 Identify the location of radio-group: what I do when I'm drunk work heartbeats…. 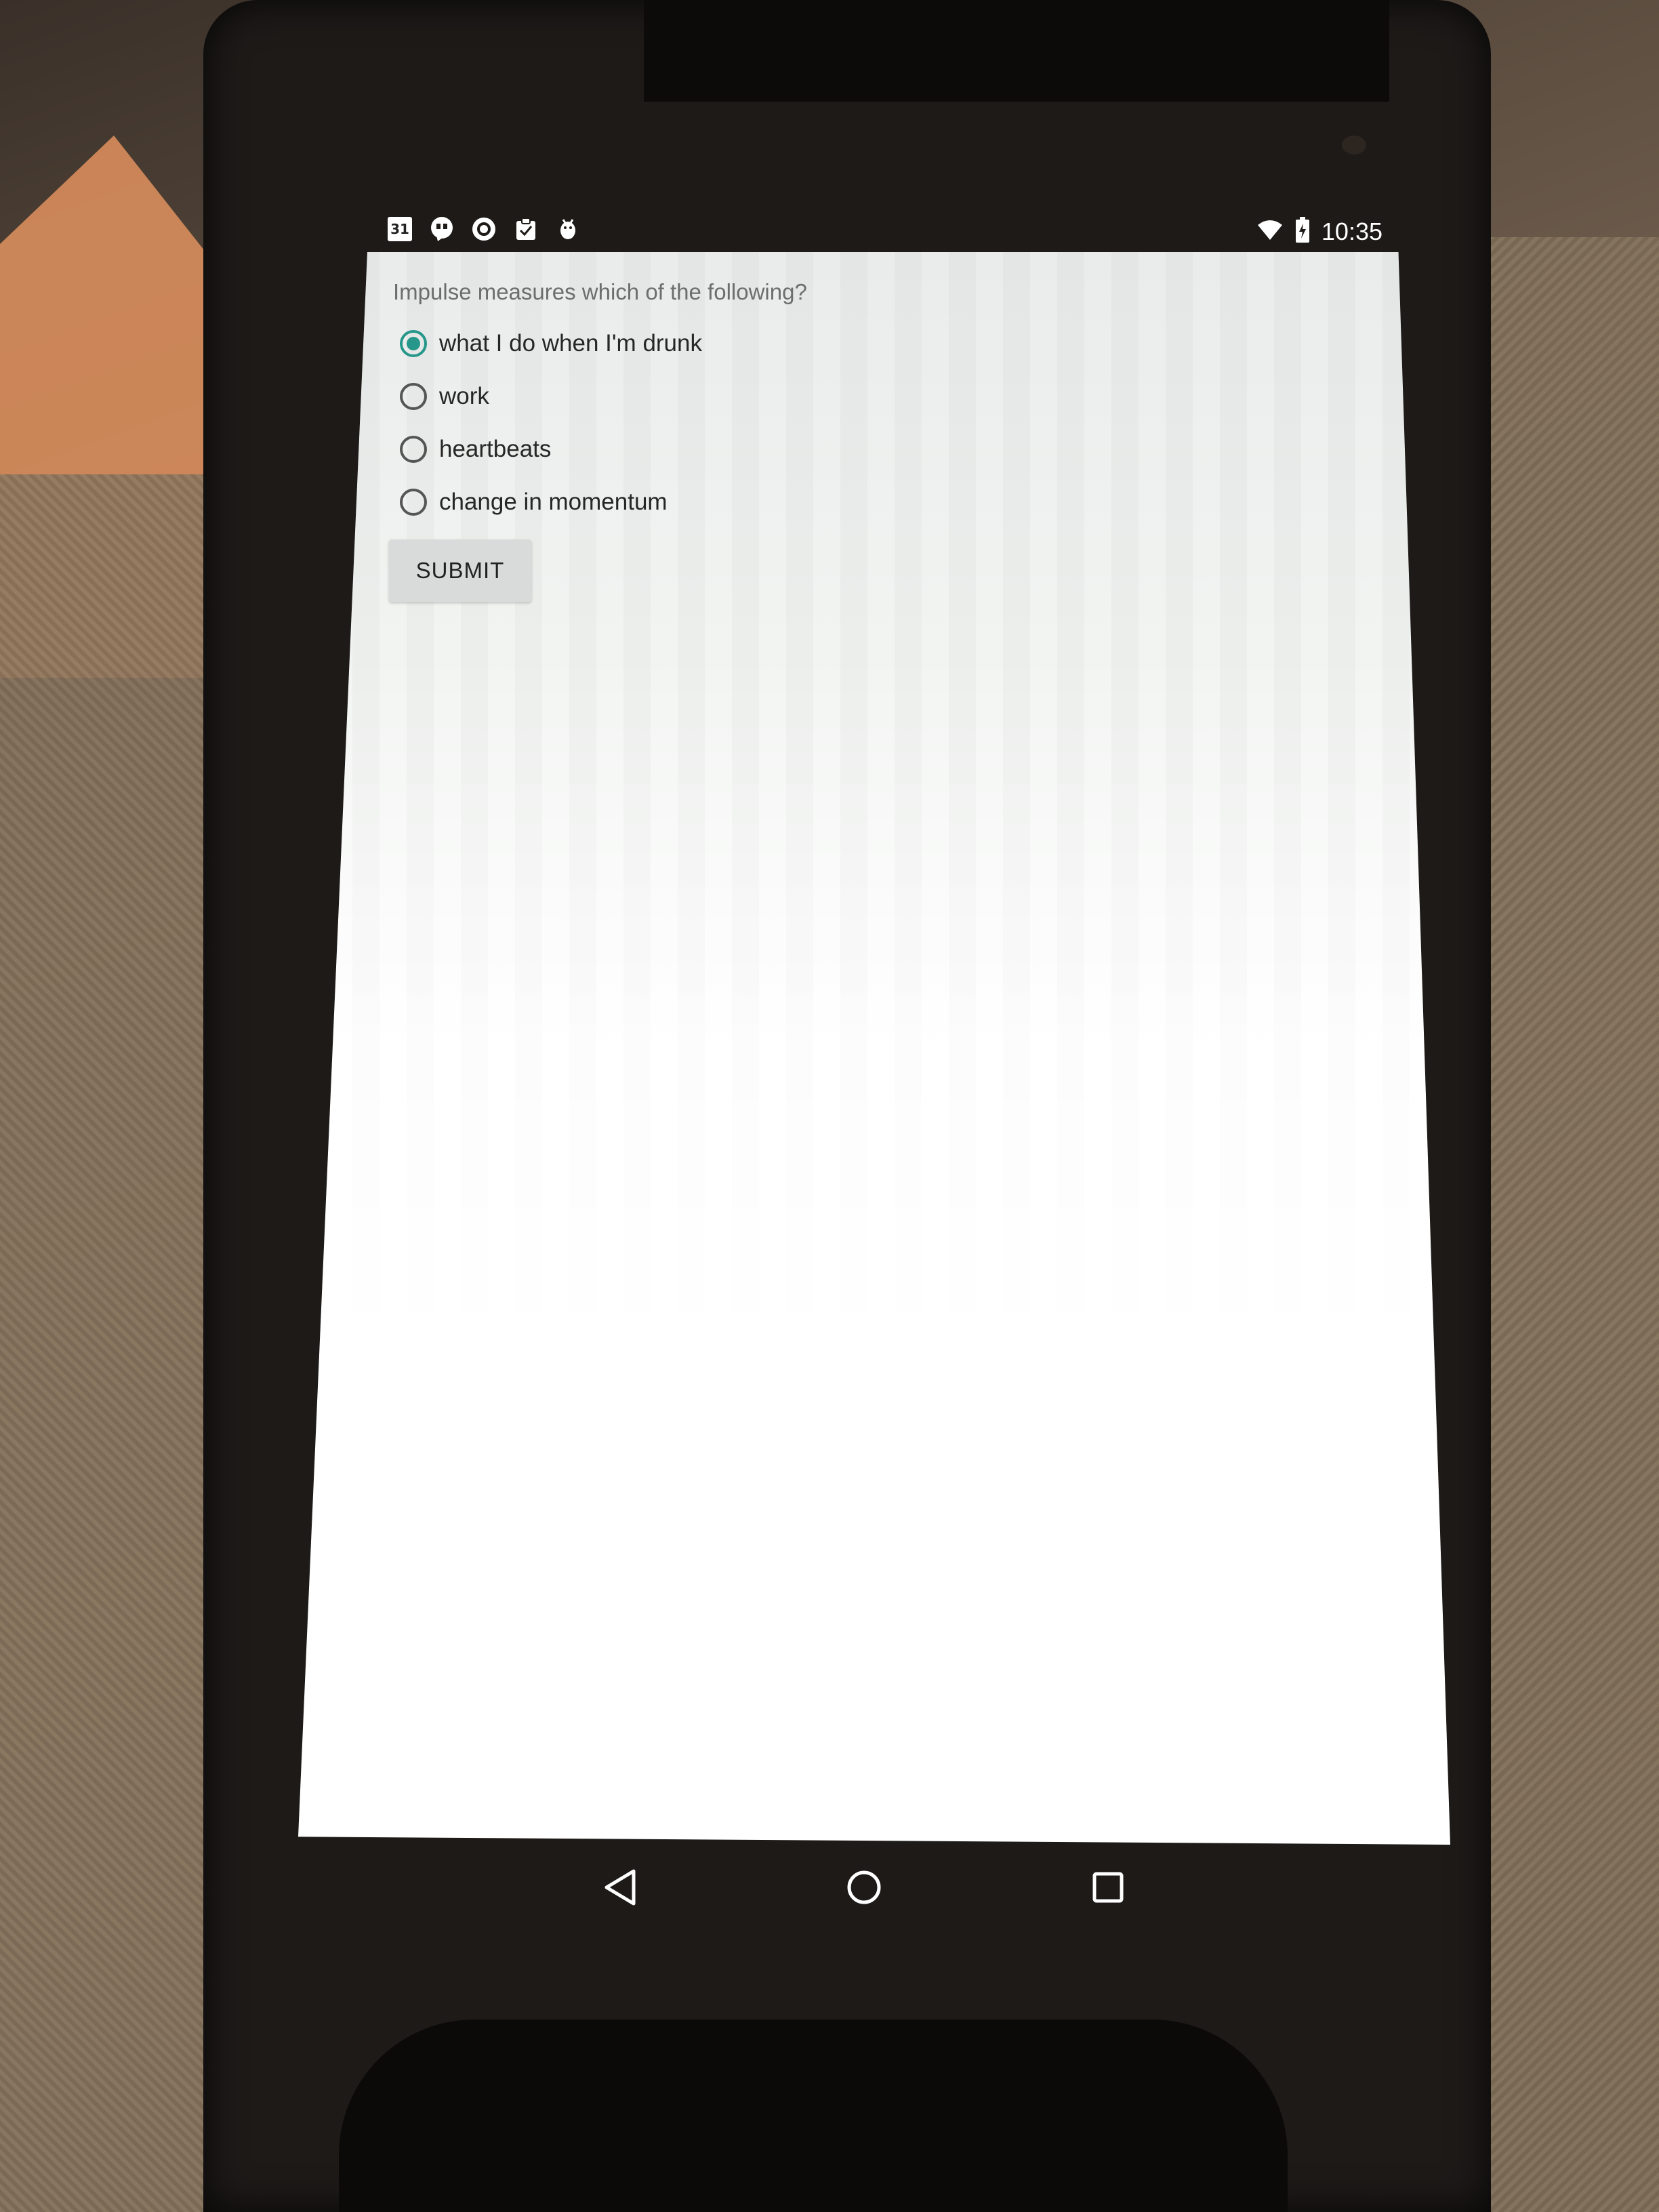
(603, 423).